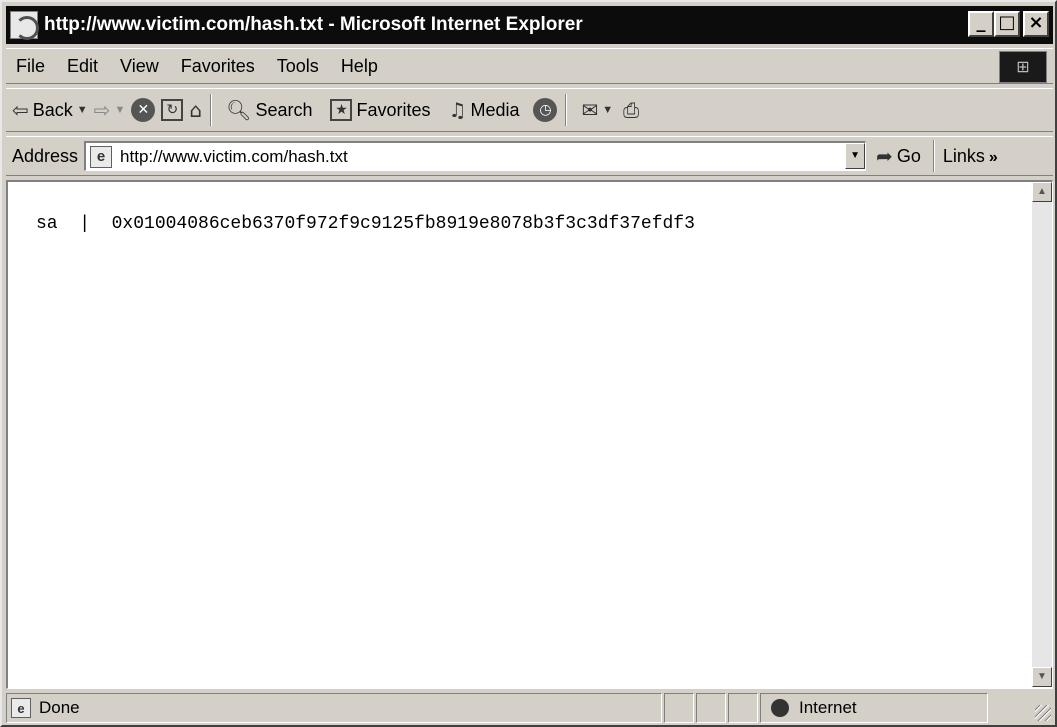 This screenshot has height=727, width=1057. What do you see at coordinates (1042, 677) in the screenshot?
I see `scroll-down-icon: ▼` at bounding box center [1042, 677].